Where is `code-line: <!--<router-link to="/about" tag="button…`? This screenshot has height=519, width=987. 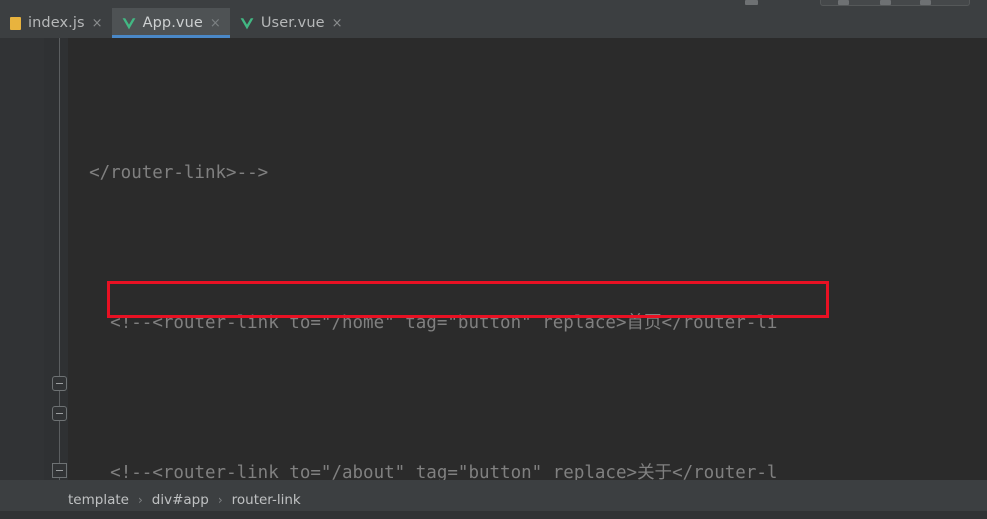
code-line: <!--<router-link to="/about" tag="button… is located at coordinates (527, 469).